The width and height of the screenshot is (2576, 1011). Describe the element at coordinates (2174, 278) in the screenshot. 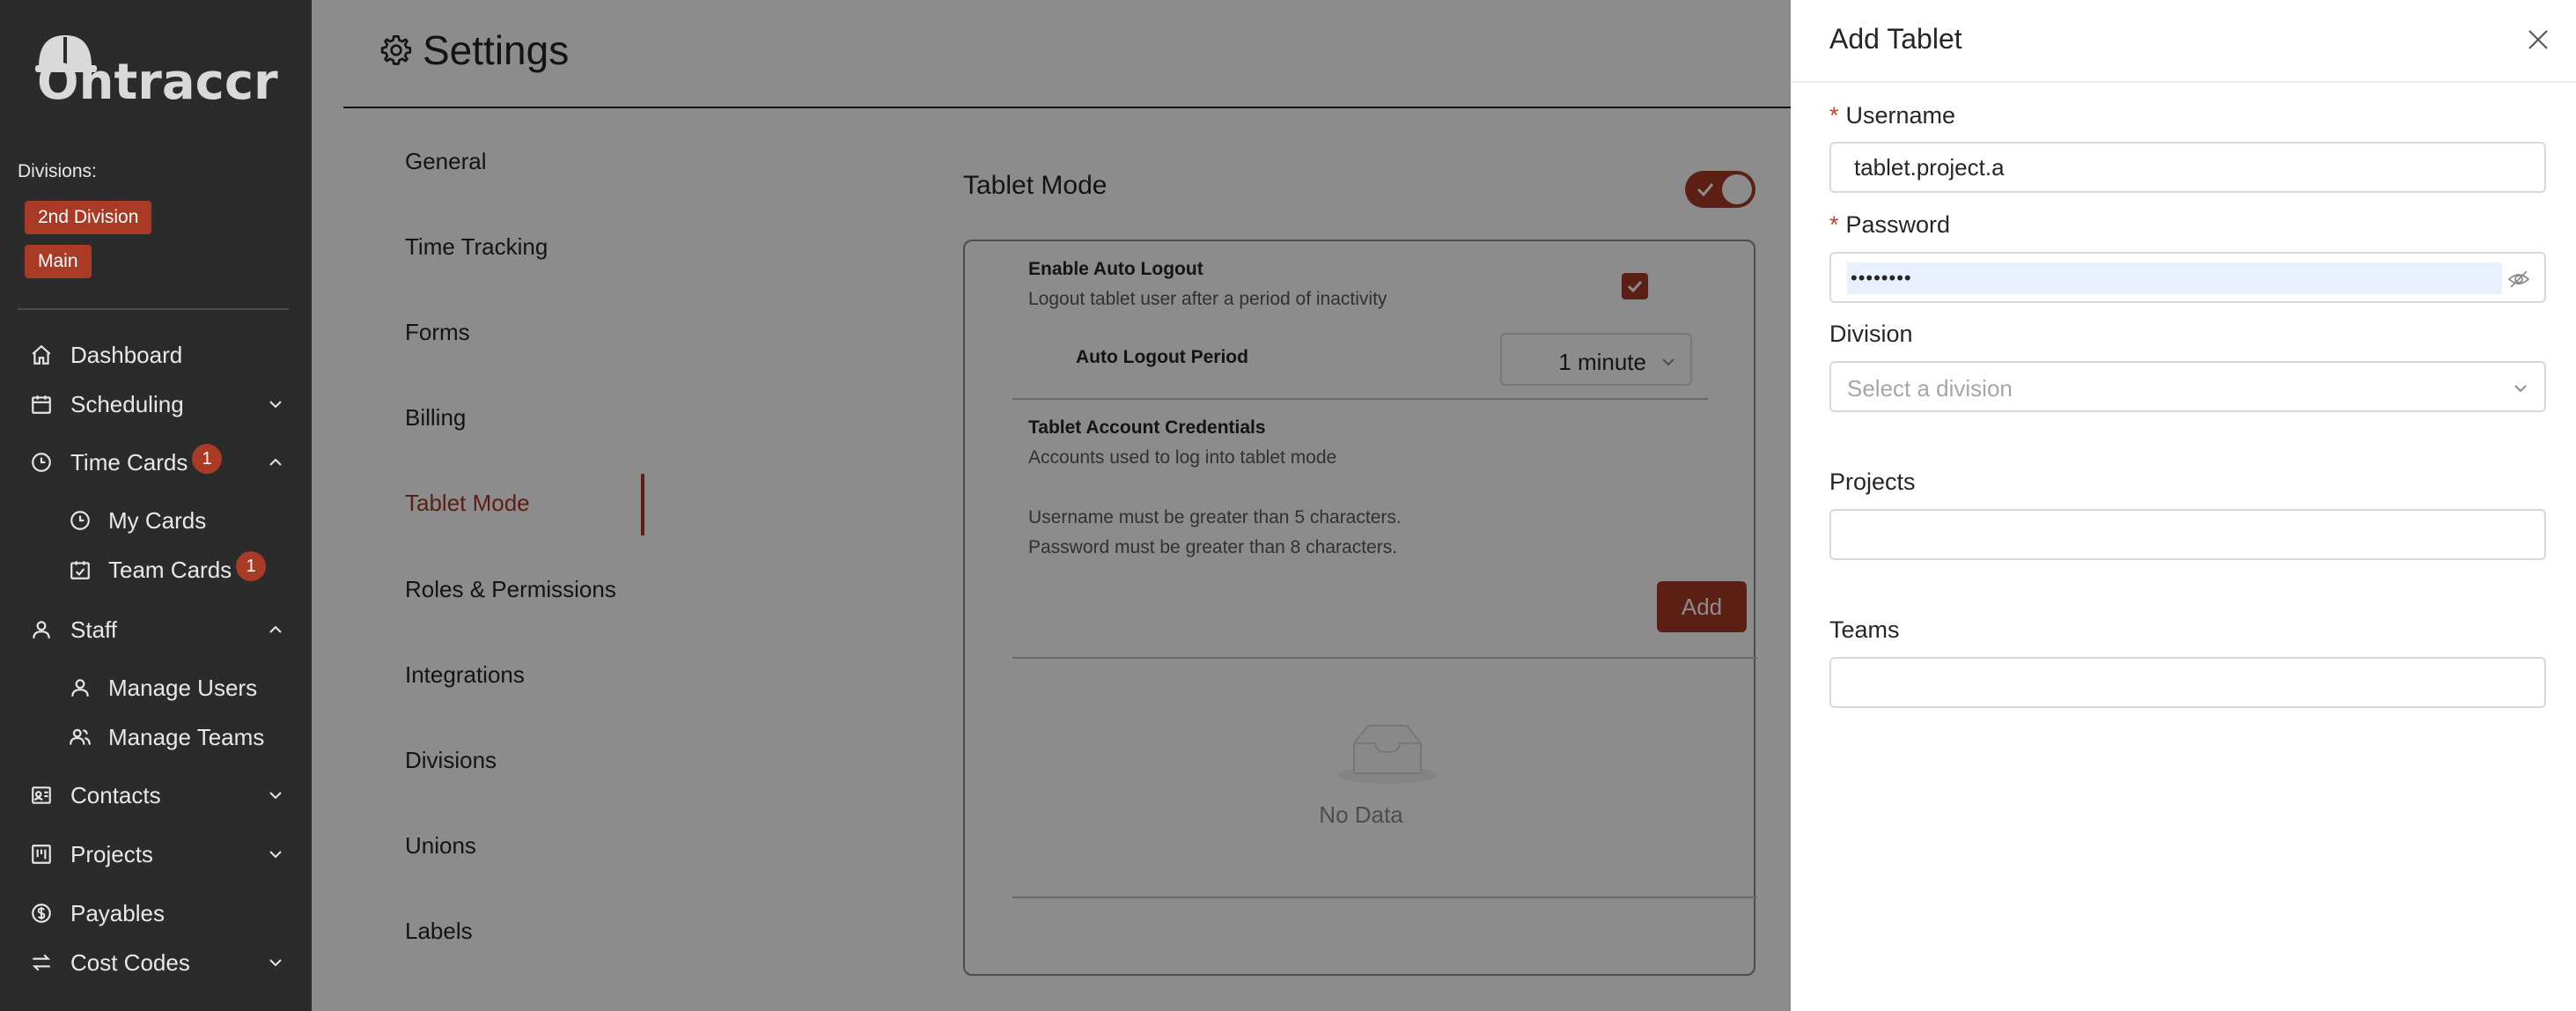

I see `password-value: ••••••••` at that location.